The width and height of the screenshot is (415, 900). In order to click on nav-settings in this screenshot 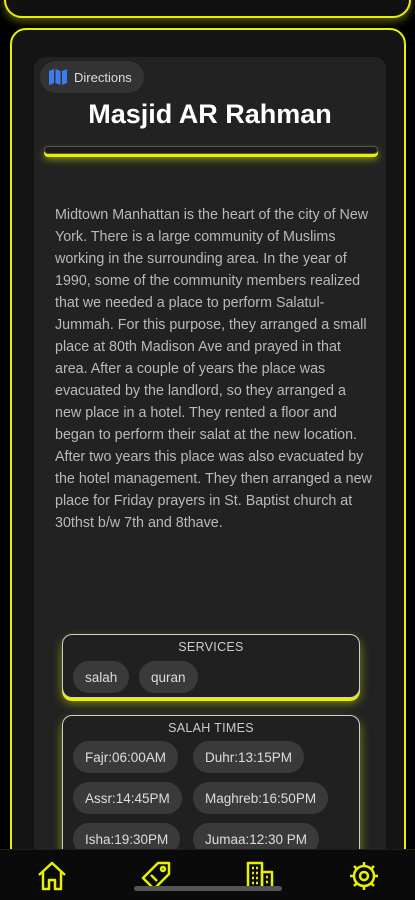, I will do `click(364, 876)`.